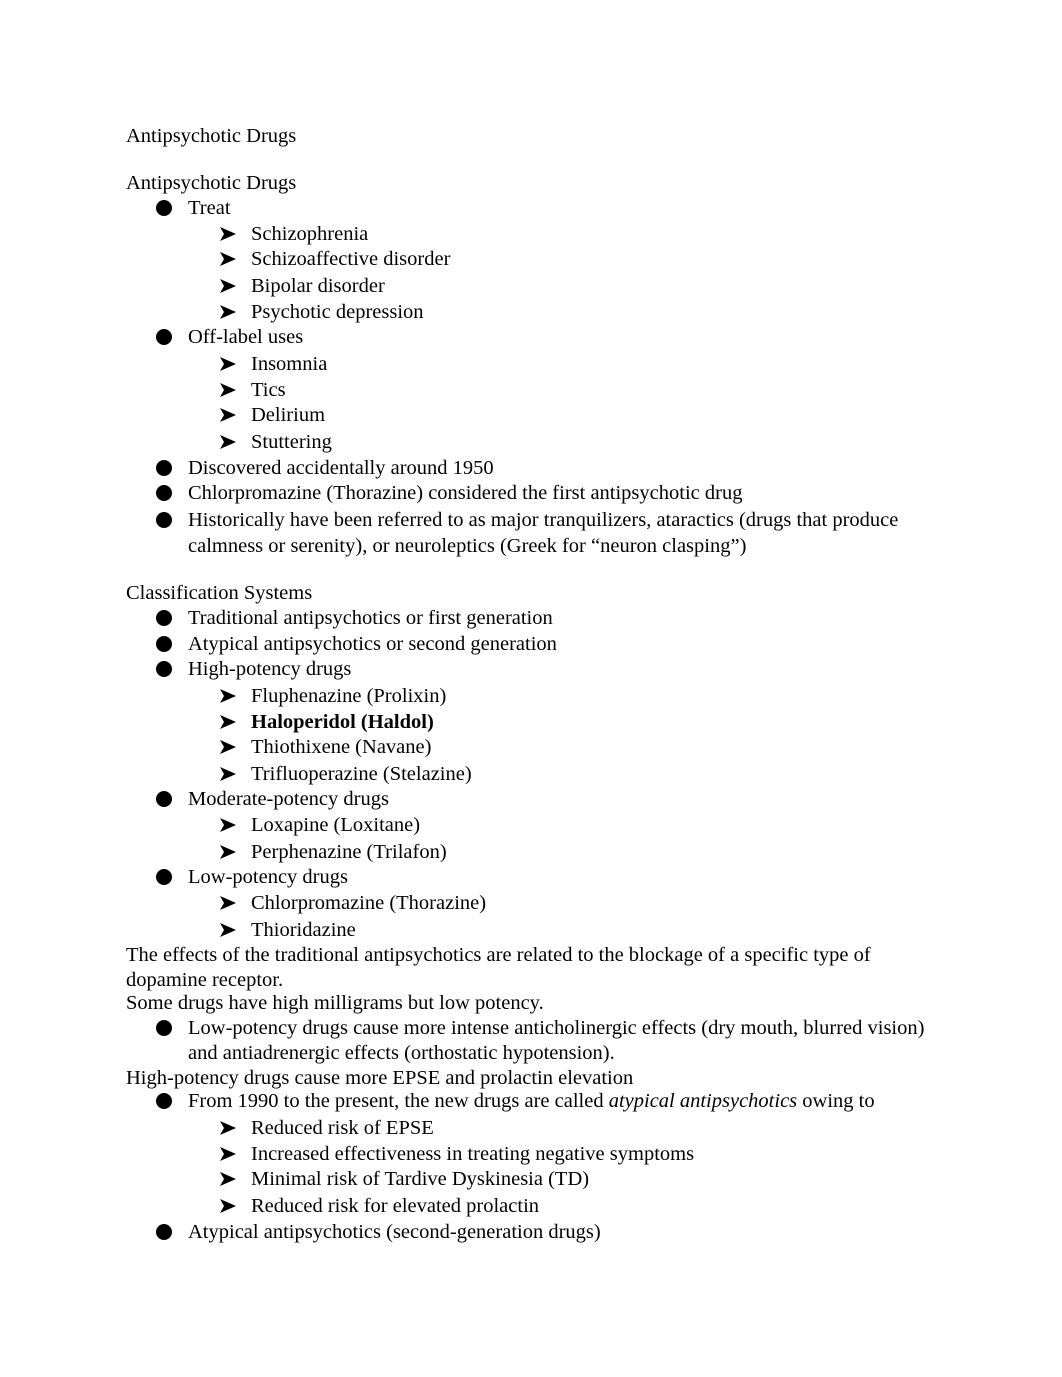 Image resolution: width=1062 pixels, height=1377 pixels. I want to click on list-subitem: Minimal risk of Tardive Dyskinesia (TD), so click(420, 1179).